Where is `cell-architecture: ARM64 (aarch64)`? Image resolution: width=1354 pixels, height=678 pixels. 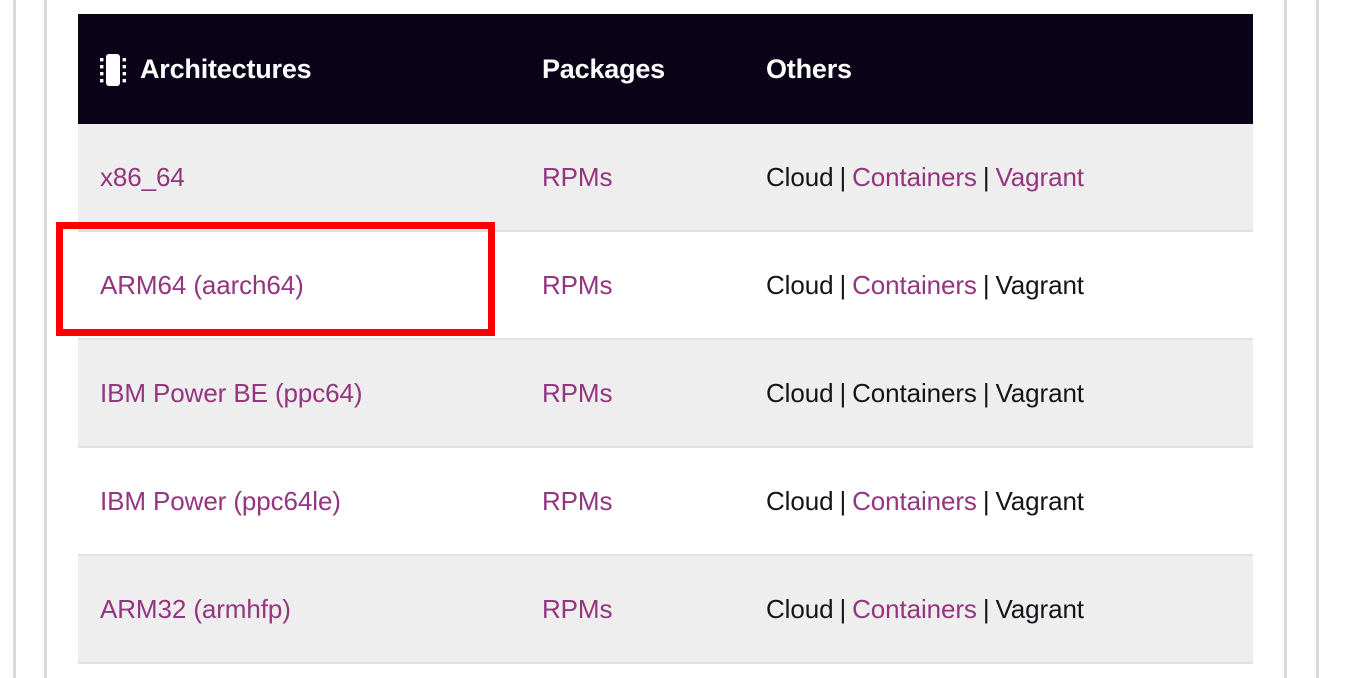
cell-architecture: ARM64 (aarch64) is located at coordinates (304, 285).